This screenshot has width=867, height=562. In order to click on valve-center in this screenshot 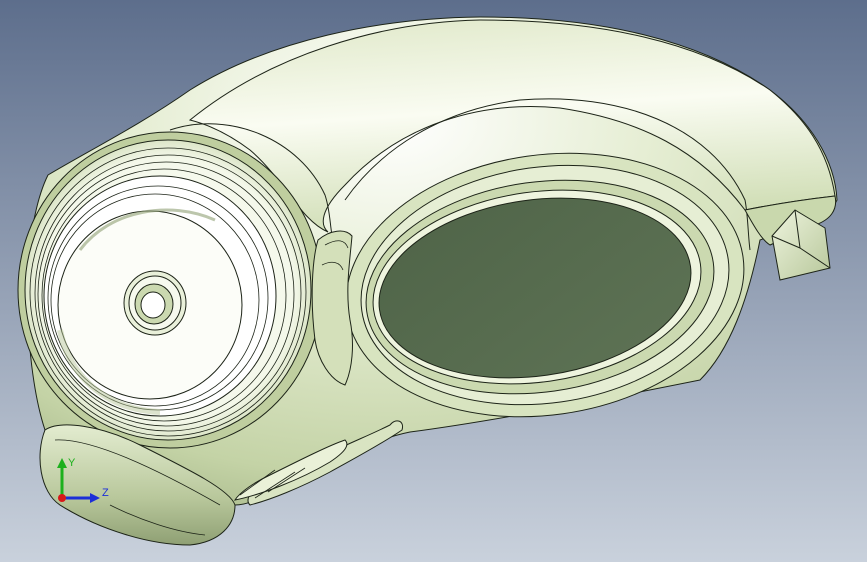, I will do `click(155, 303)`.